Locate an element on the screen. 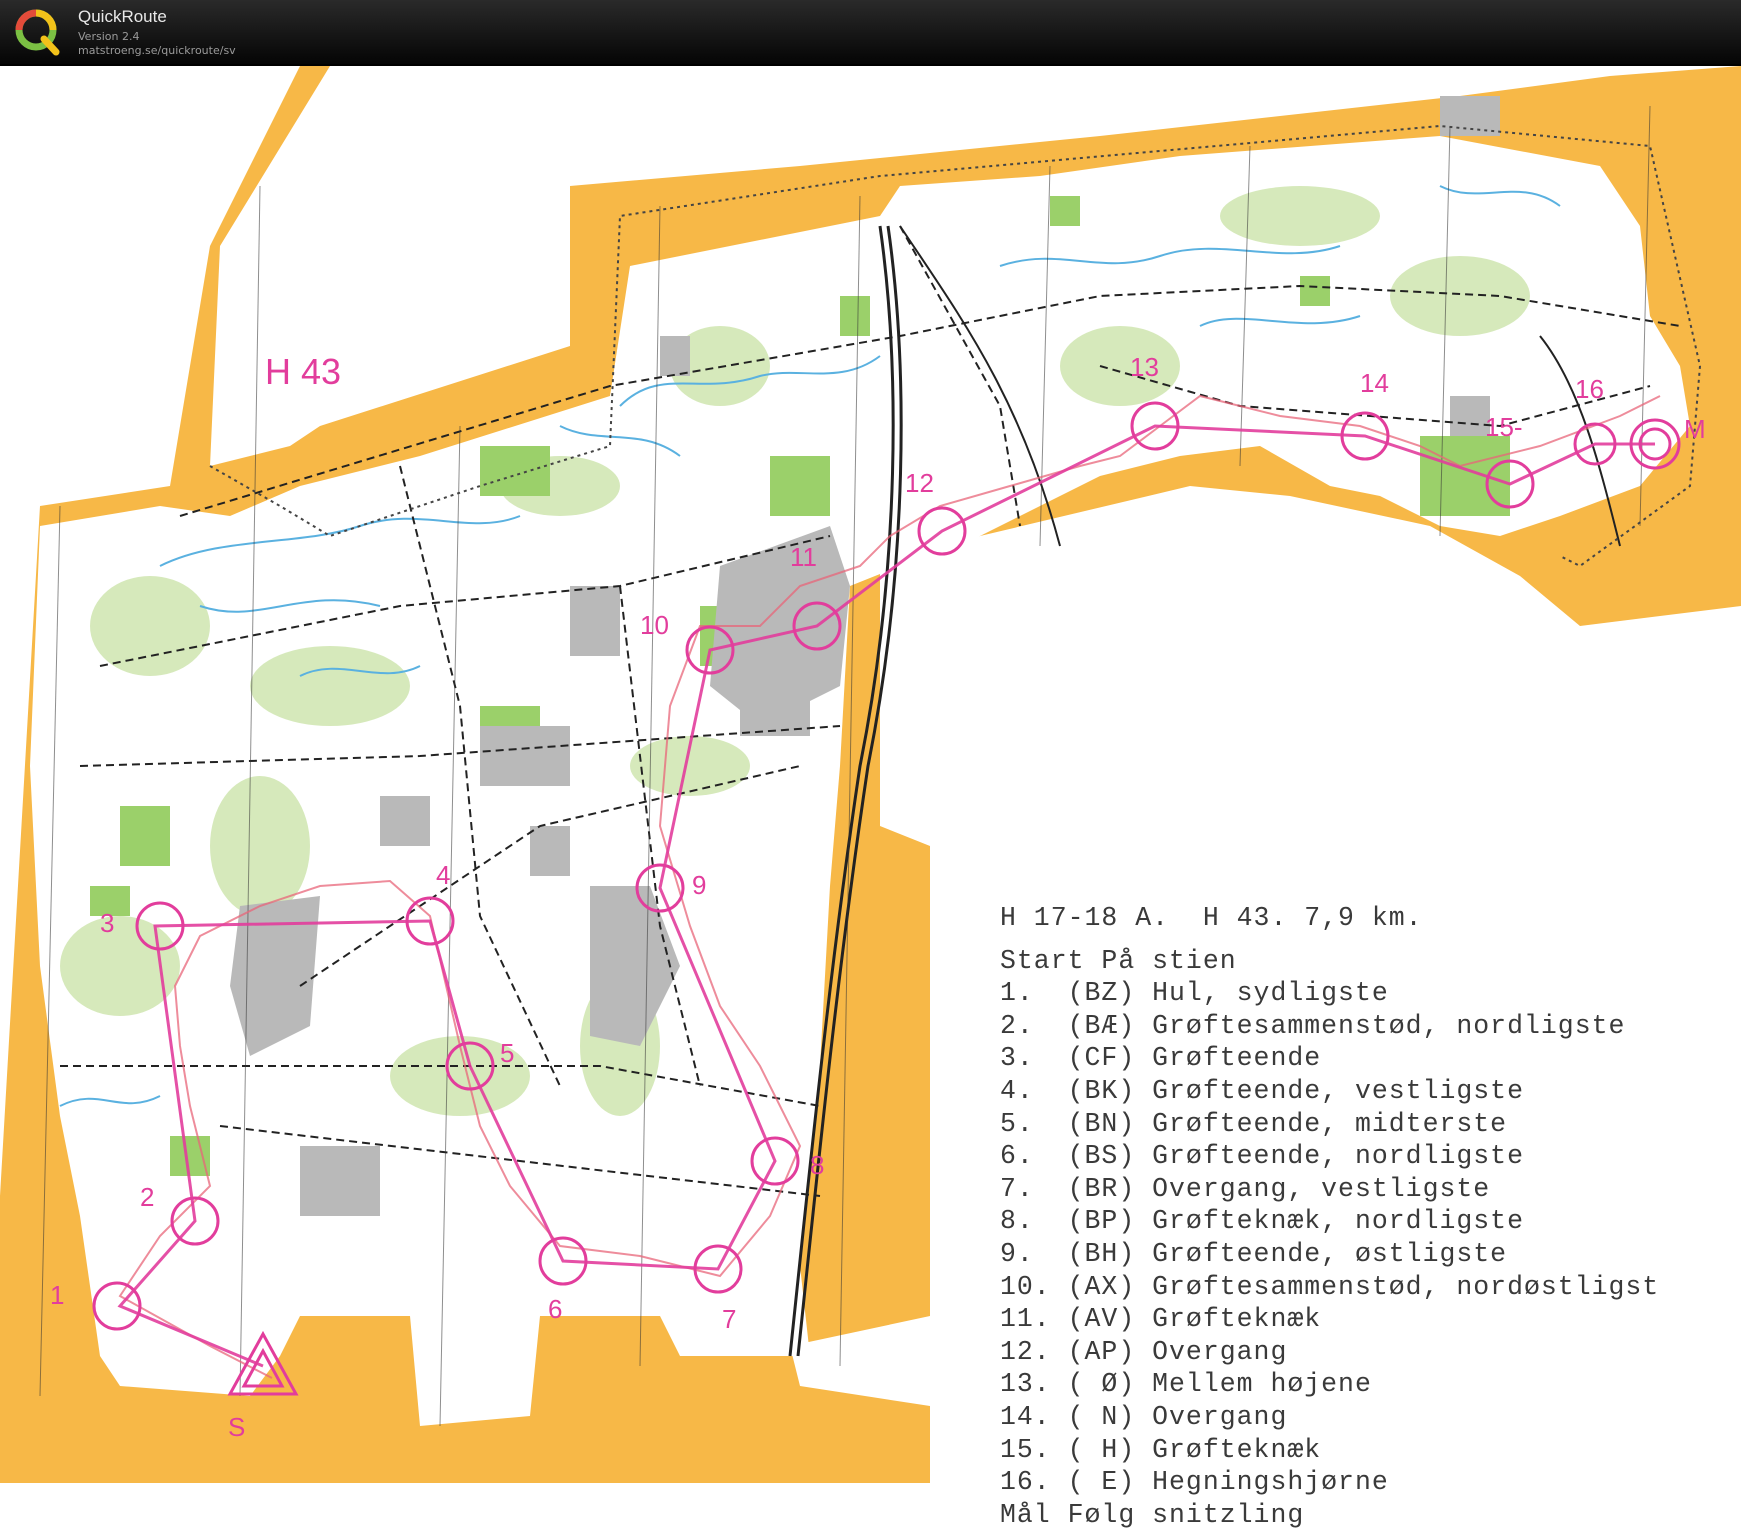  description-item: 13. ( Ø) Mellem højene is located at coordinates (1186, 1384).